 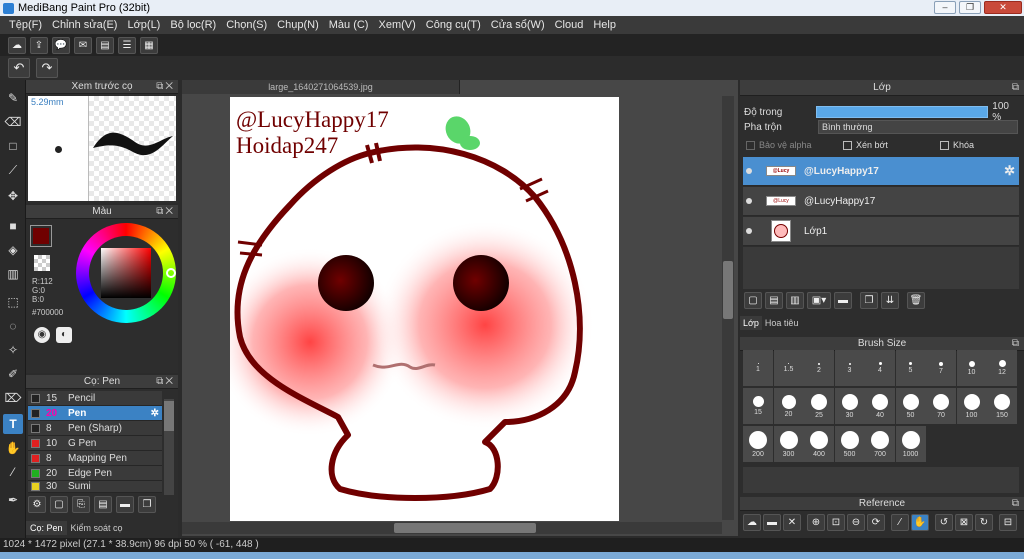 What do you see at coordinates (13, 326) in the screenshot?
I see `lasso-icon: ◌` at bounding box center [13, 326].